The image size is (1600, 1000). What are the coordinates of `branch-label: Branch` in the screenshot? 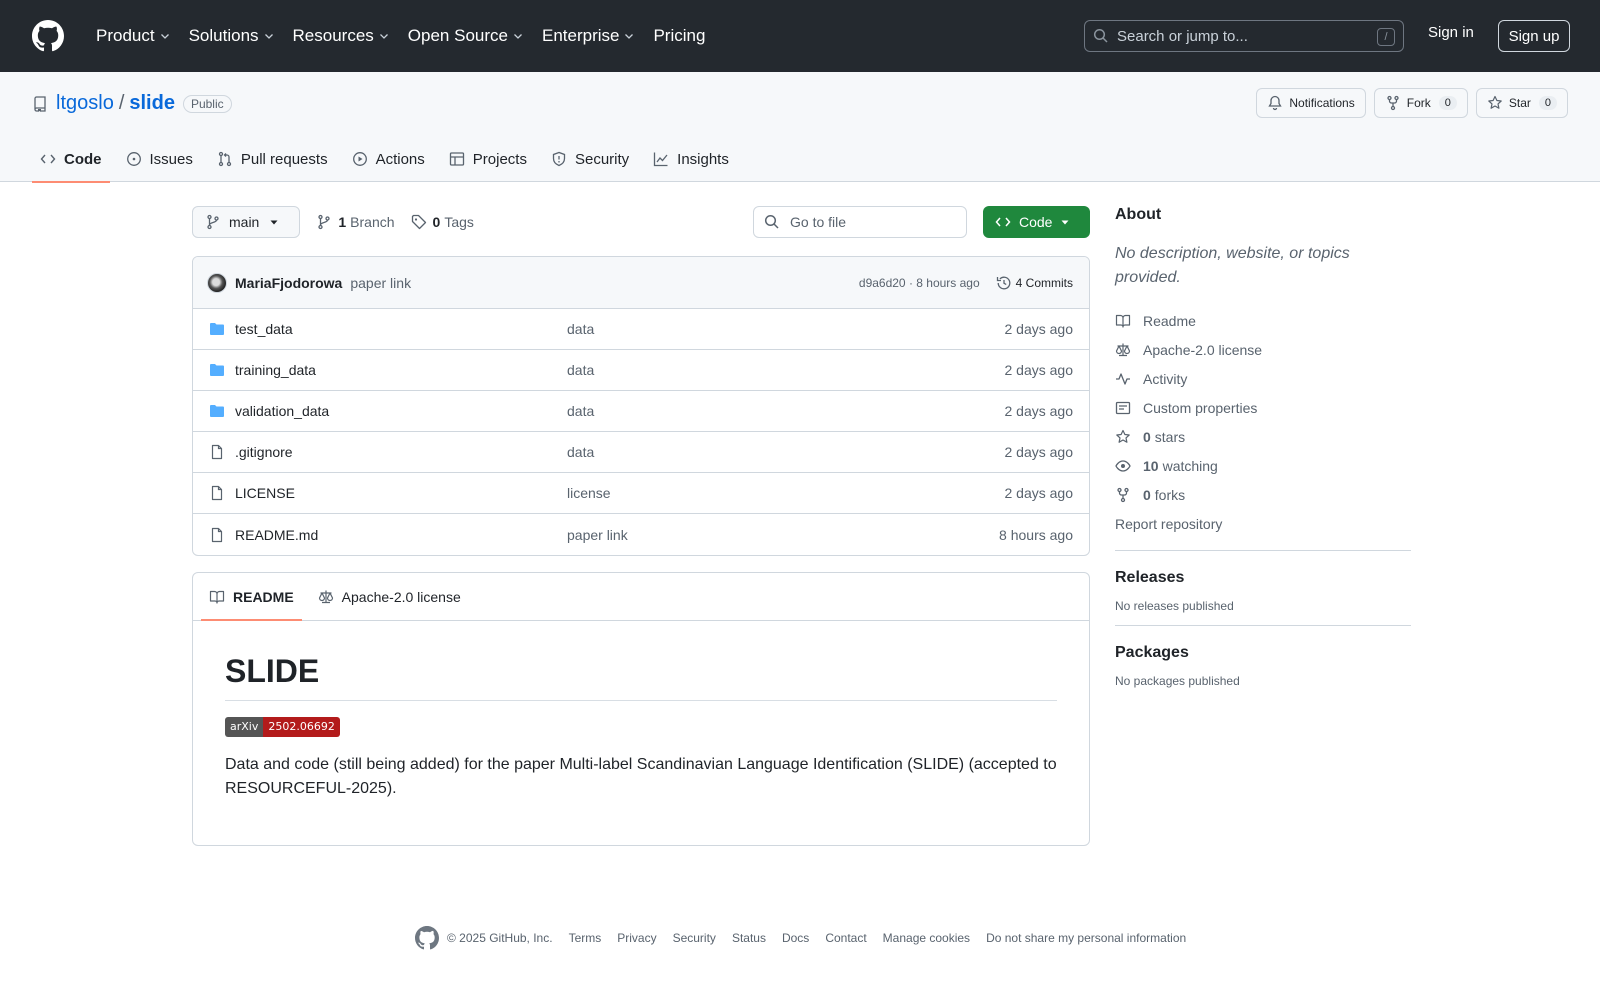 It's located at (372, 222).